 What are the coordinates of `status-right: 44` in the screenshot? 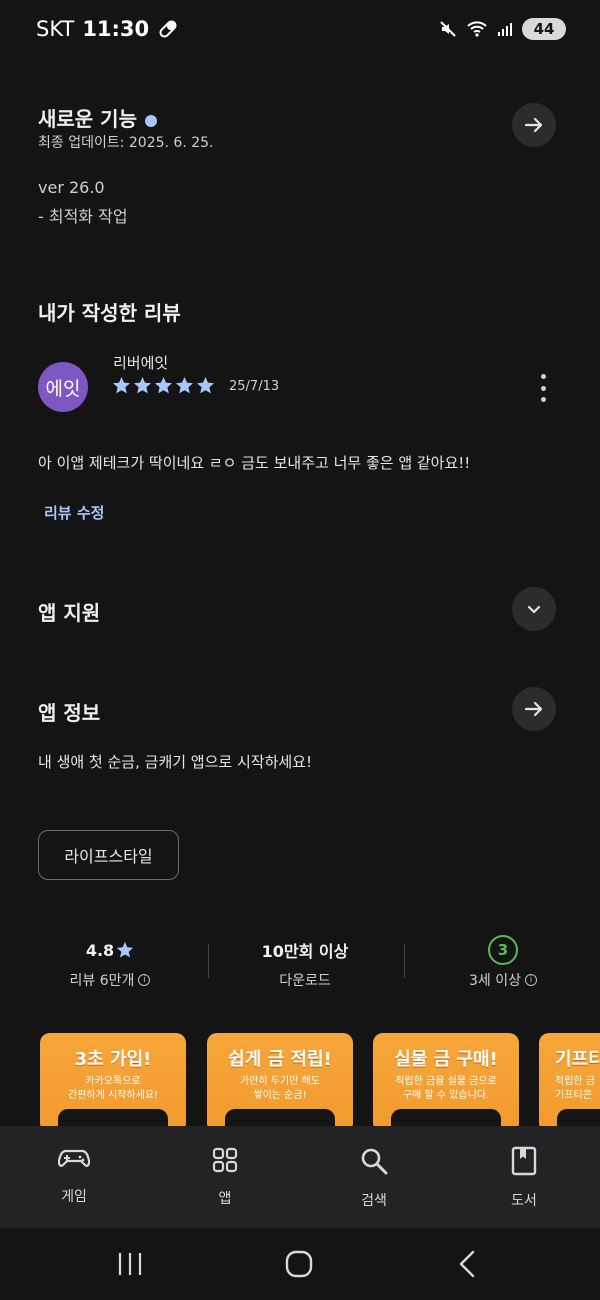 It's located at (502, 29).